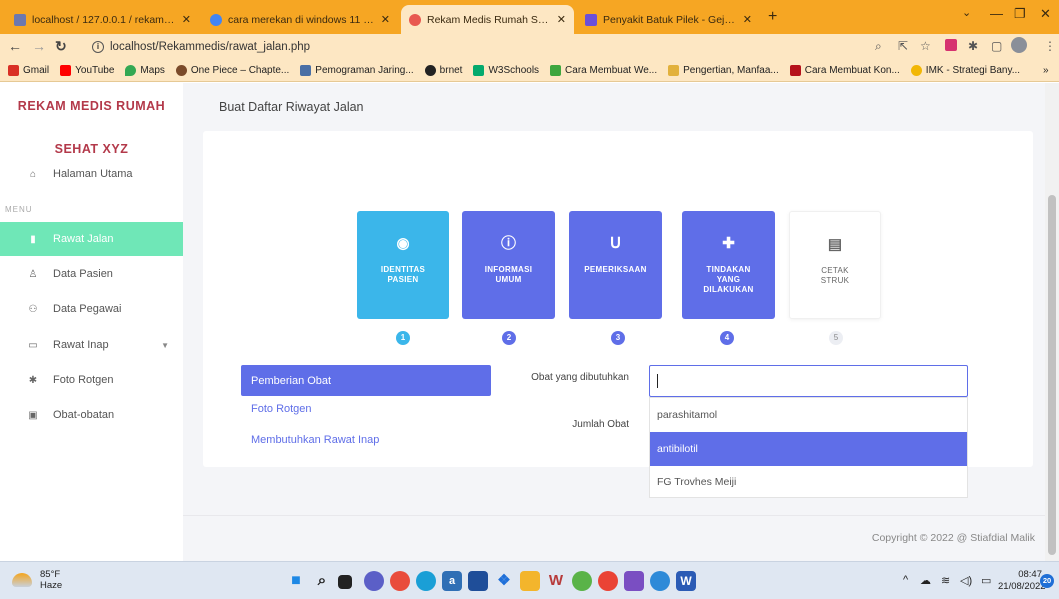  What do you see at coordinates (514, 70) in the screenshot?
I see `bookmark-label: W3Schools` at bounding box center [514, 70].